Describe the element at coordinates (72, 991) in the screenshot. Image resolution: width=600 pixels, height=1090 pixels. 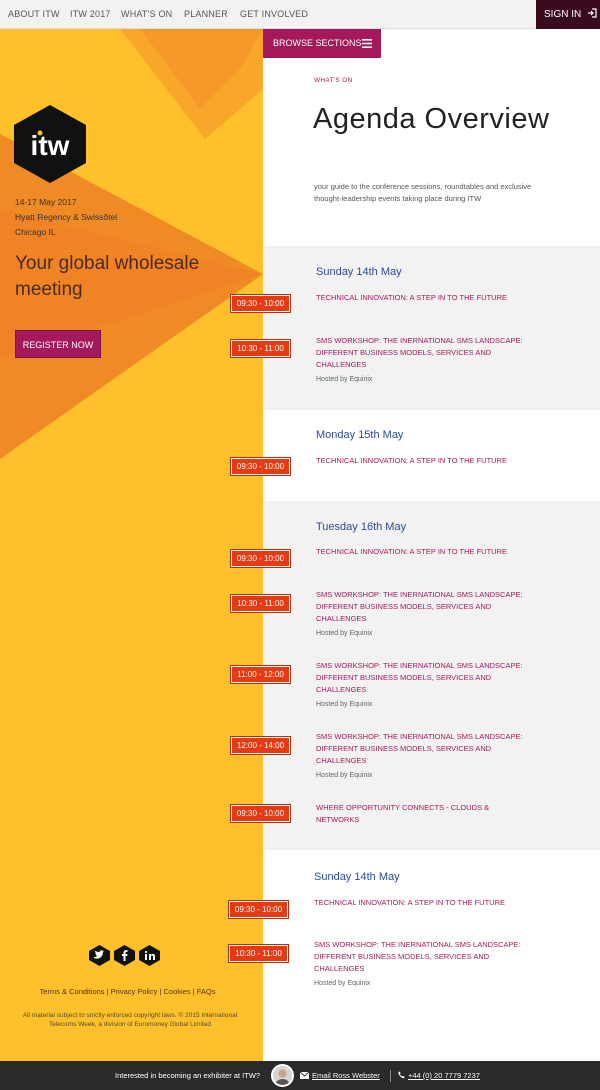
I see `terms-link: Terms & Conditions` at that location.